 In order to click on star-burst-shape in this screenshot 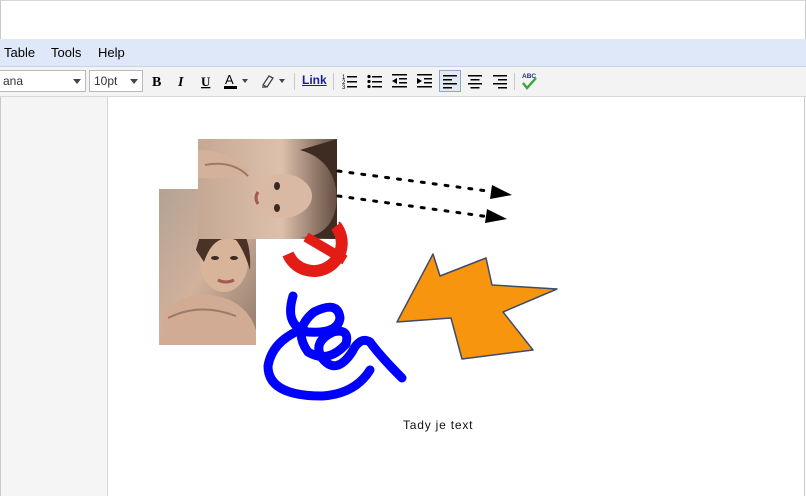, I will do `click(477, 306)`.